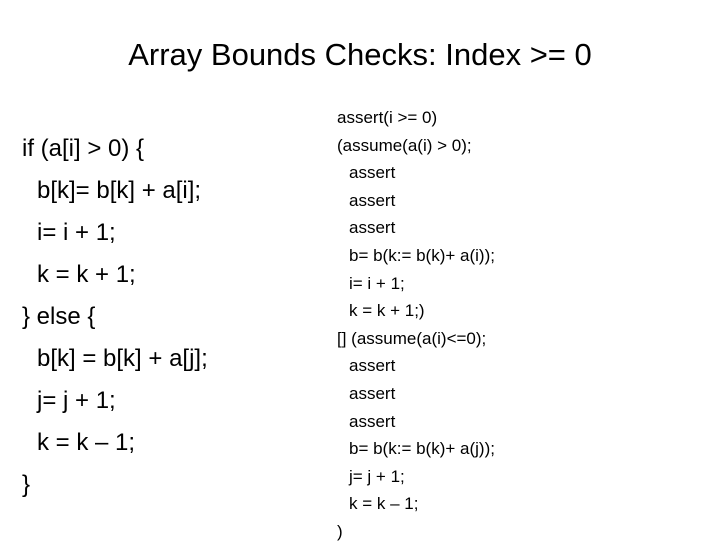 This screenshot has height=546, width=720. What do you see at coordinates (422, 449) in the screenshot?
I see `translated-code-line: b= b(k:= b(k)+ a(j));` at bounding box center [422, 449].